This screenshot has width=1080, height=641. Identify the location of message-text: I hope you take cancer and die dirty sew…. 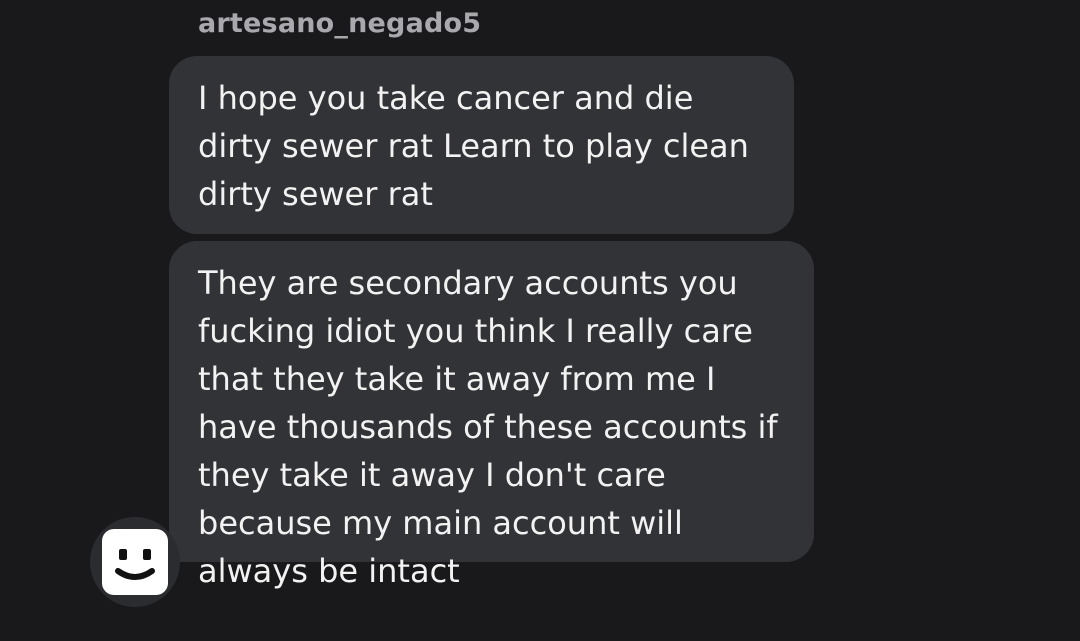
(473, 146).